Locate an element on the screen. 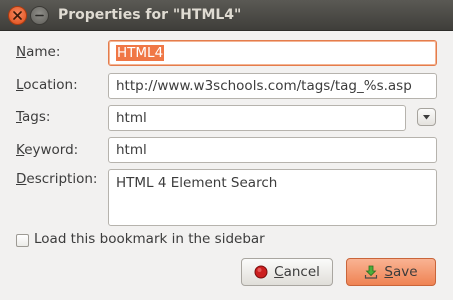  tags-field-value: html is located at coordinates (131, 118).